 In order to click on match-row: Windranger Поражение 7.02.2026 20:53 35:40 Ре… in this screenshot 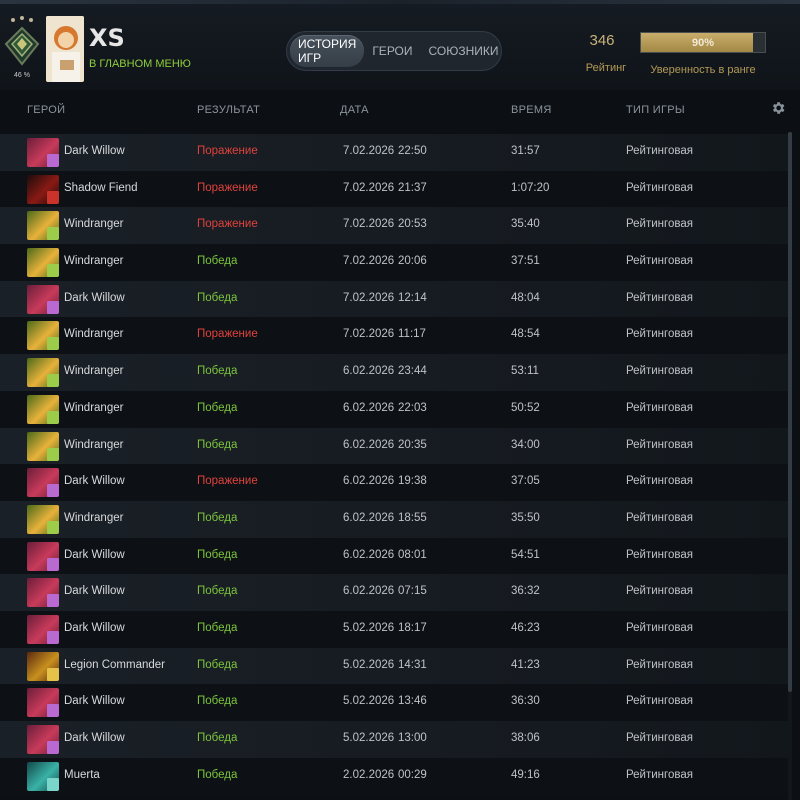, I will do `click(395, 226)`.